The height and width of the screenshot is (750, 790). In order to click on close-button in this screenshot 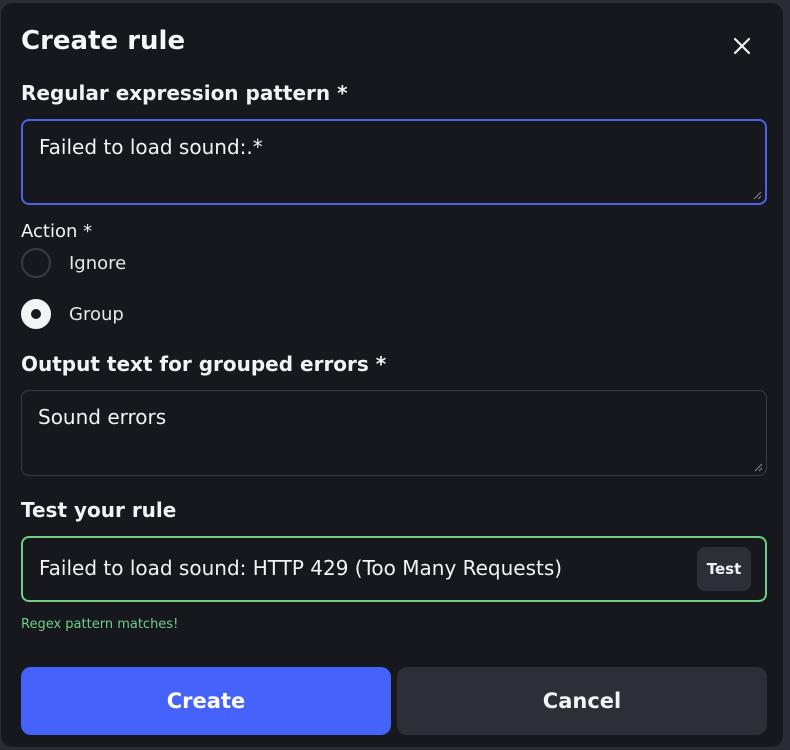, I will do `click(742, 46)`.